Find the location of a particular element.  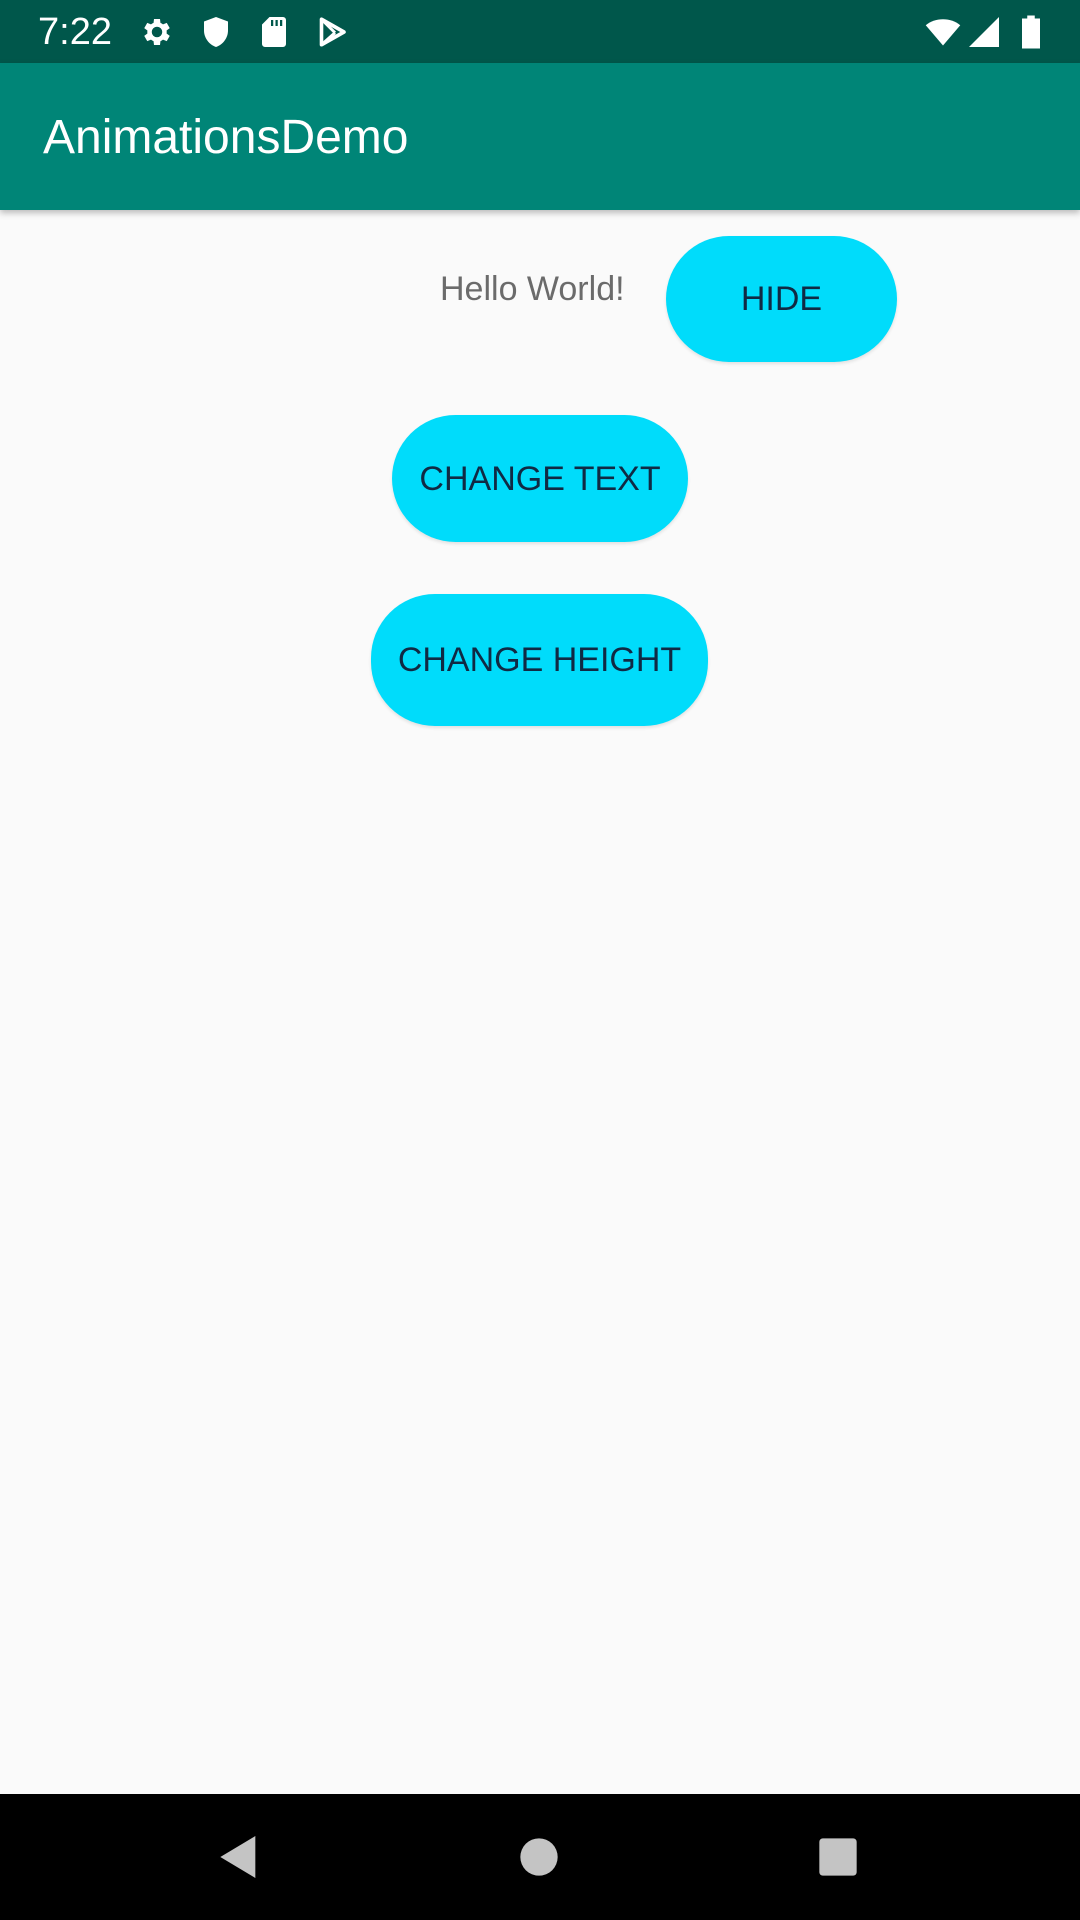

navigation-bar is located at coordinates (540, 1857).